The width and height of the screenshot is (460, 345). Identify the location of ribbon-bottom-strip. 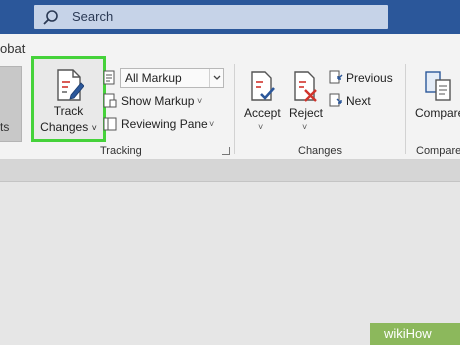
(230, 171).